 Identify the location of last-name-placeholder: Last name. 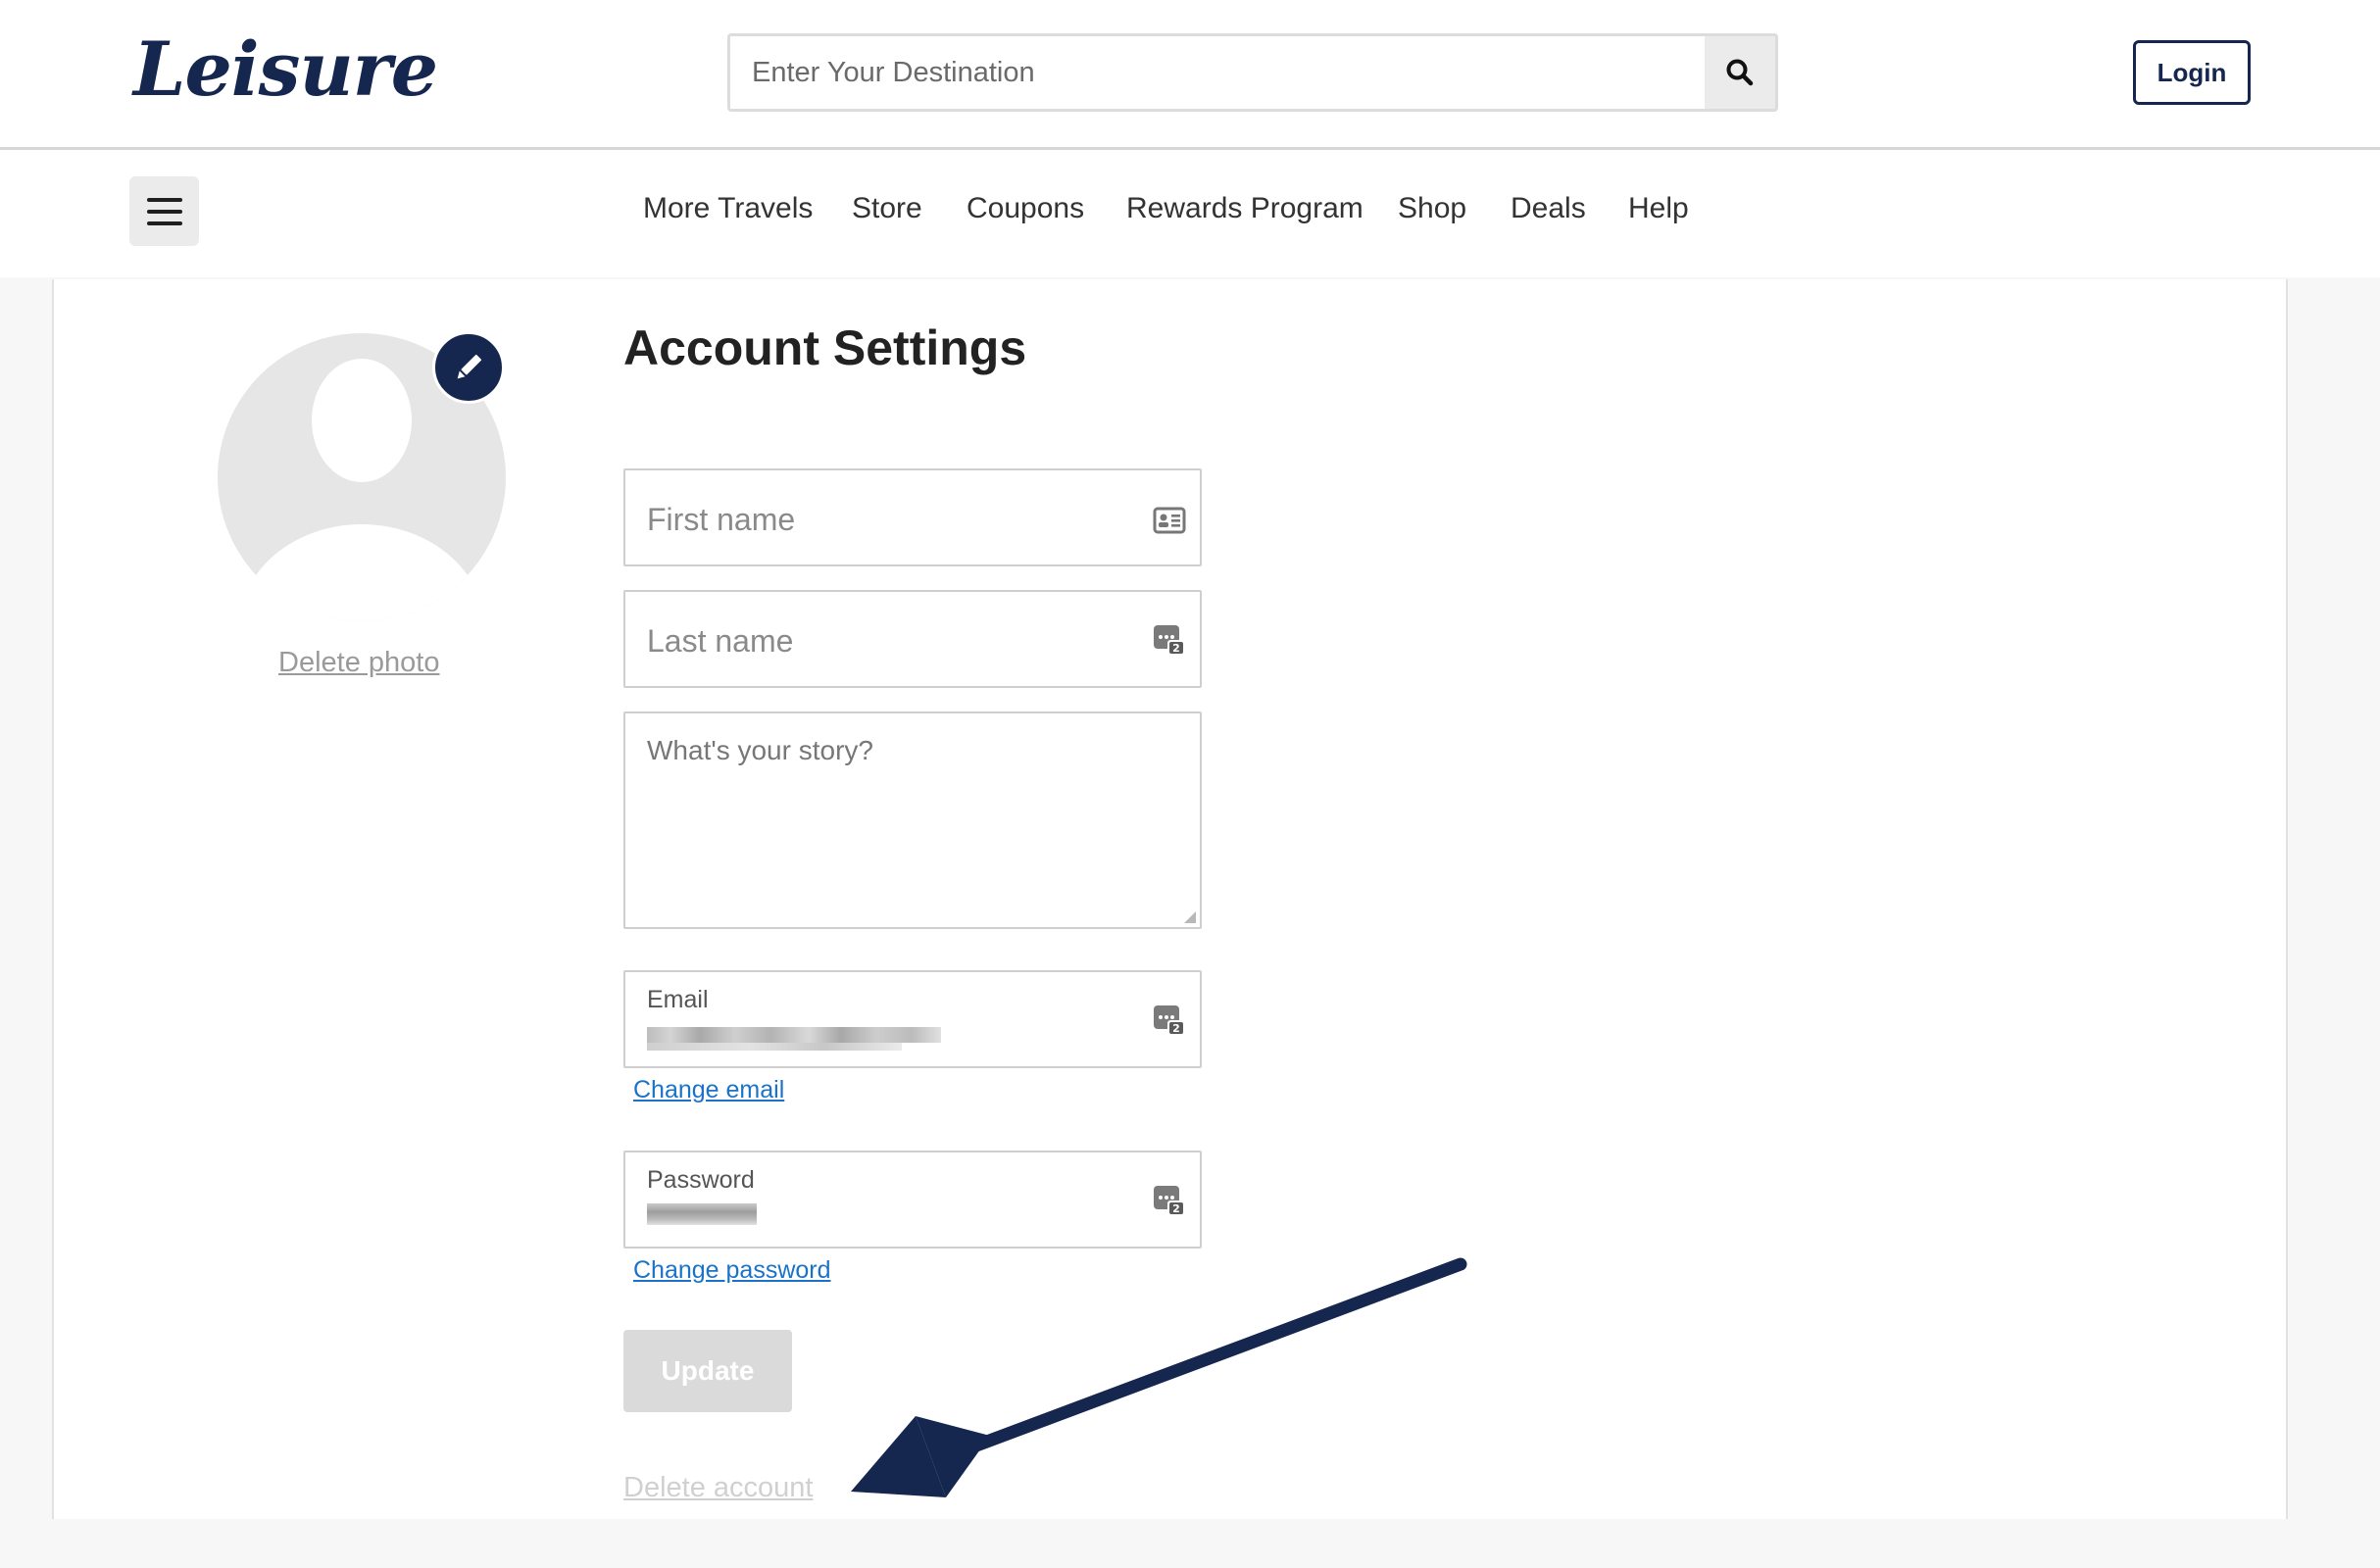
(720, 641).